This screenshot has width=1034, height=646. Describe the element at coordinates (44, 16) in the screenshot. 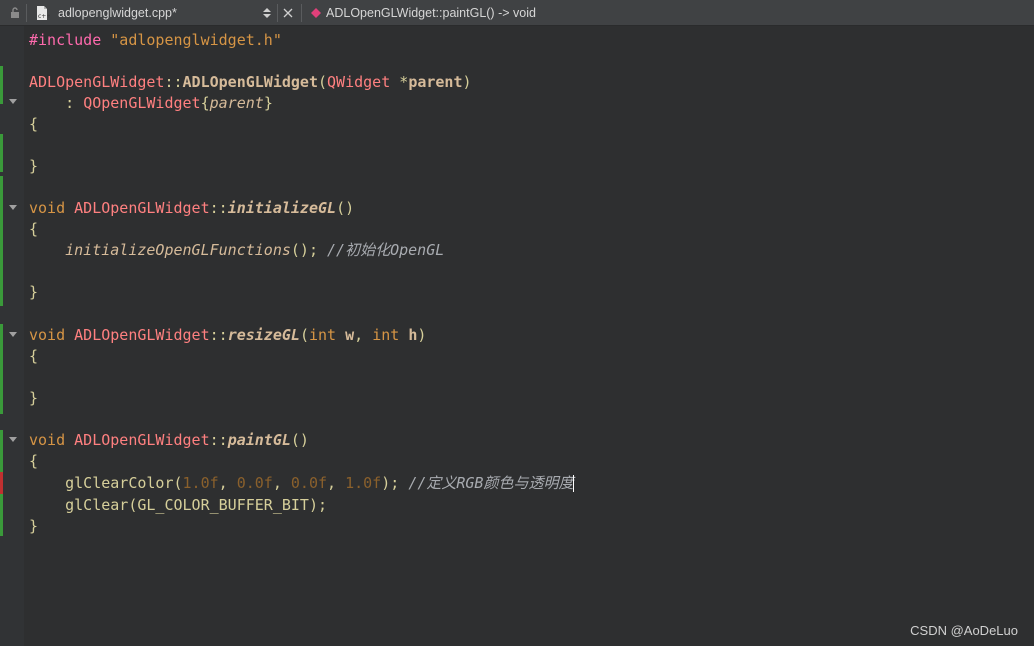

I see `svg-text: c++` at that location.